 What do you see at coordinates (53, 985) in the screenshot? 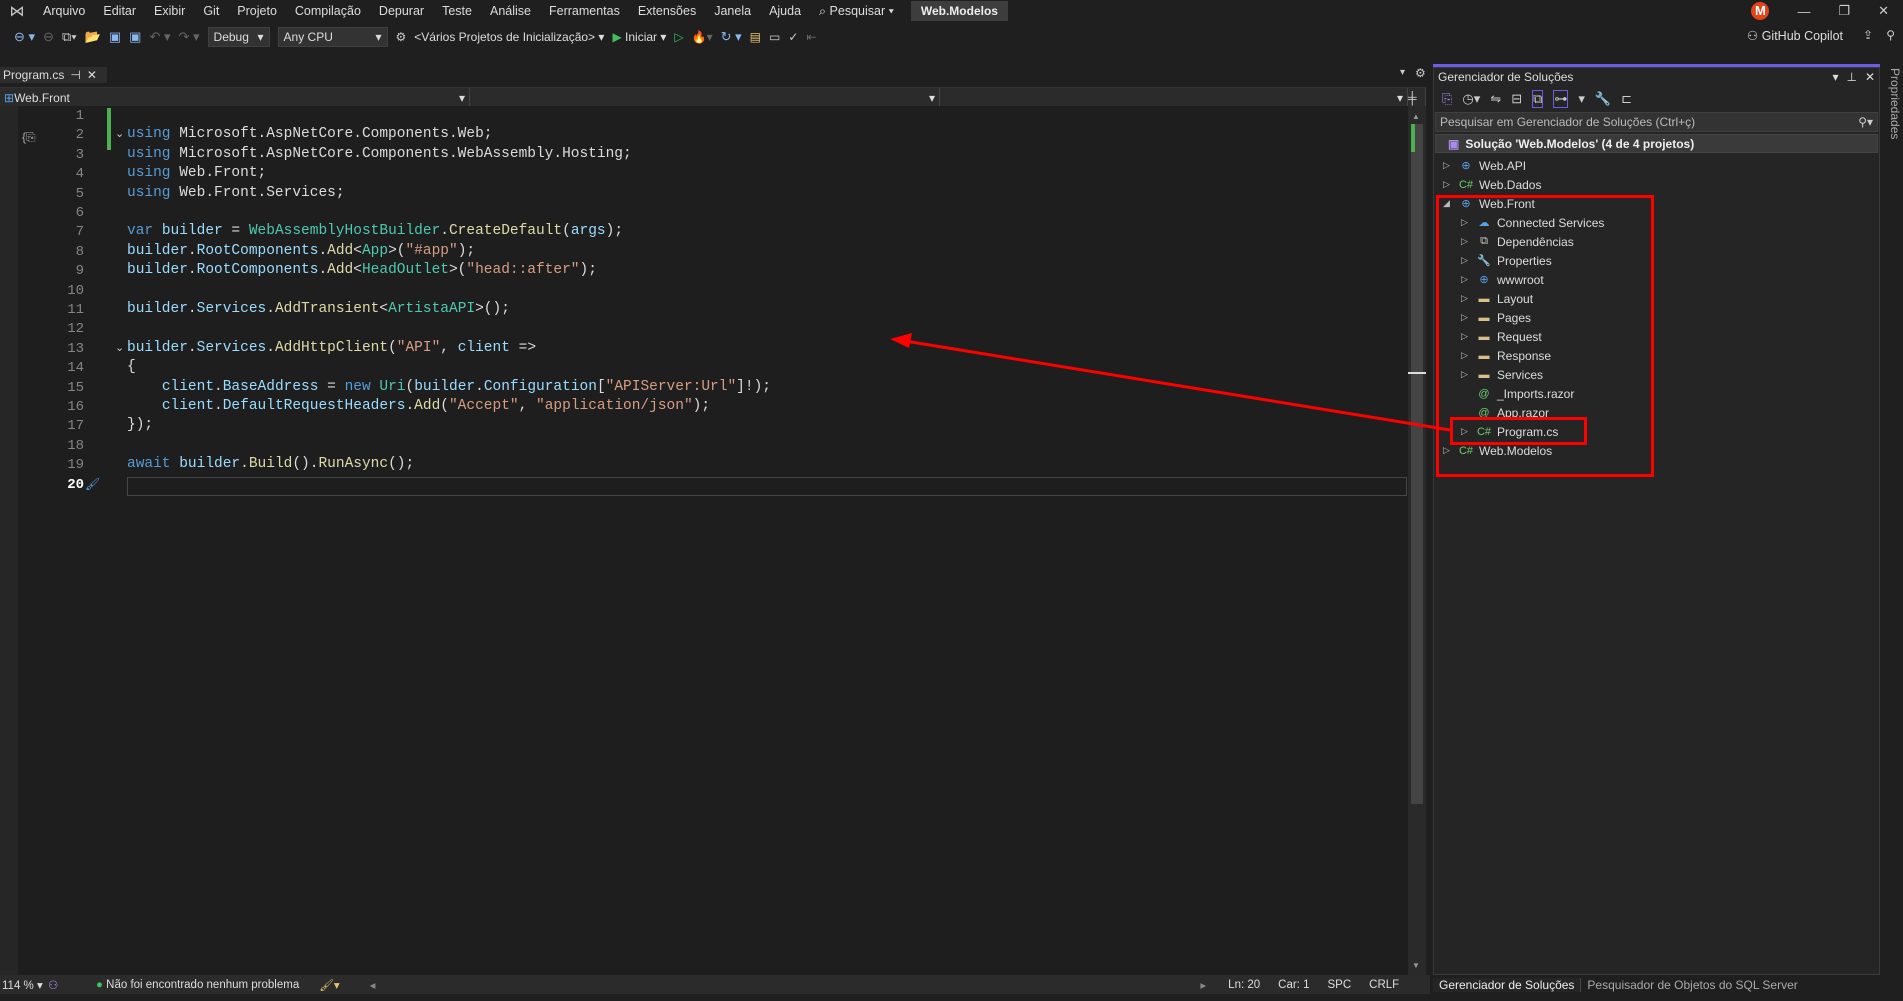
I see `intellicode-icon: ⚇` at bounding box center [53, 985].